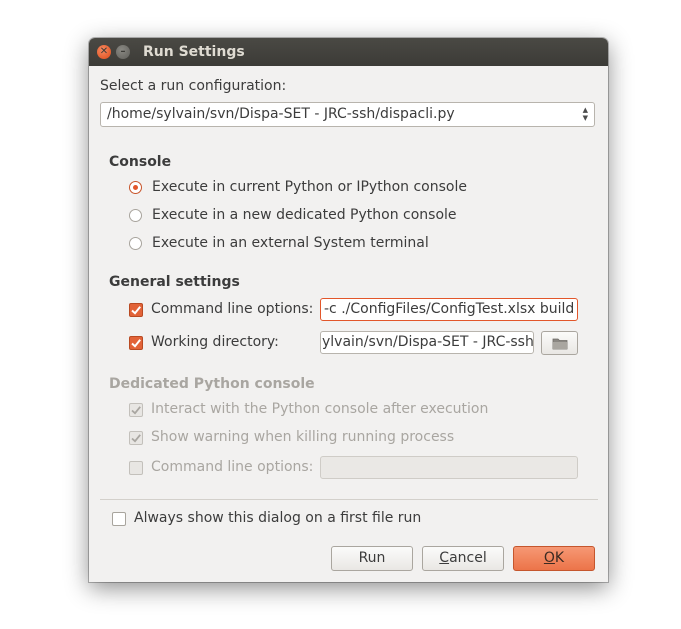 Image resolution: width=681 pixels, height=629 pixels. I want to click on radio-external-terminal-label: Execute in an external System terminal, so click(290, 243).